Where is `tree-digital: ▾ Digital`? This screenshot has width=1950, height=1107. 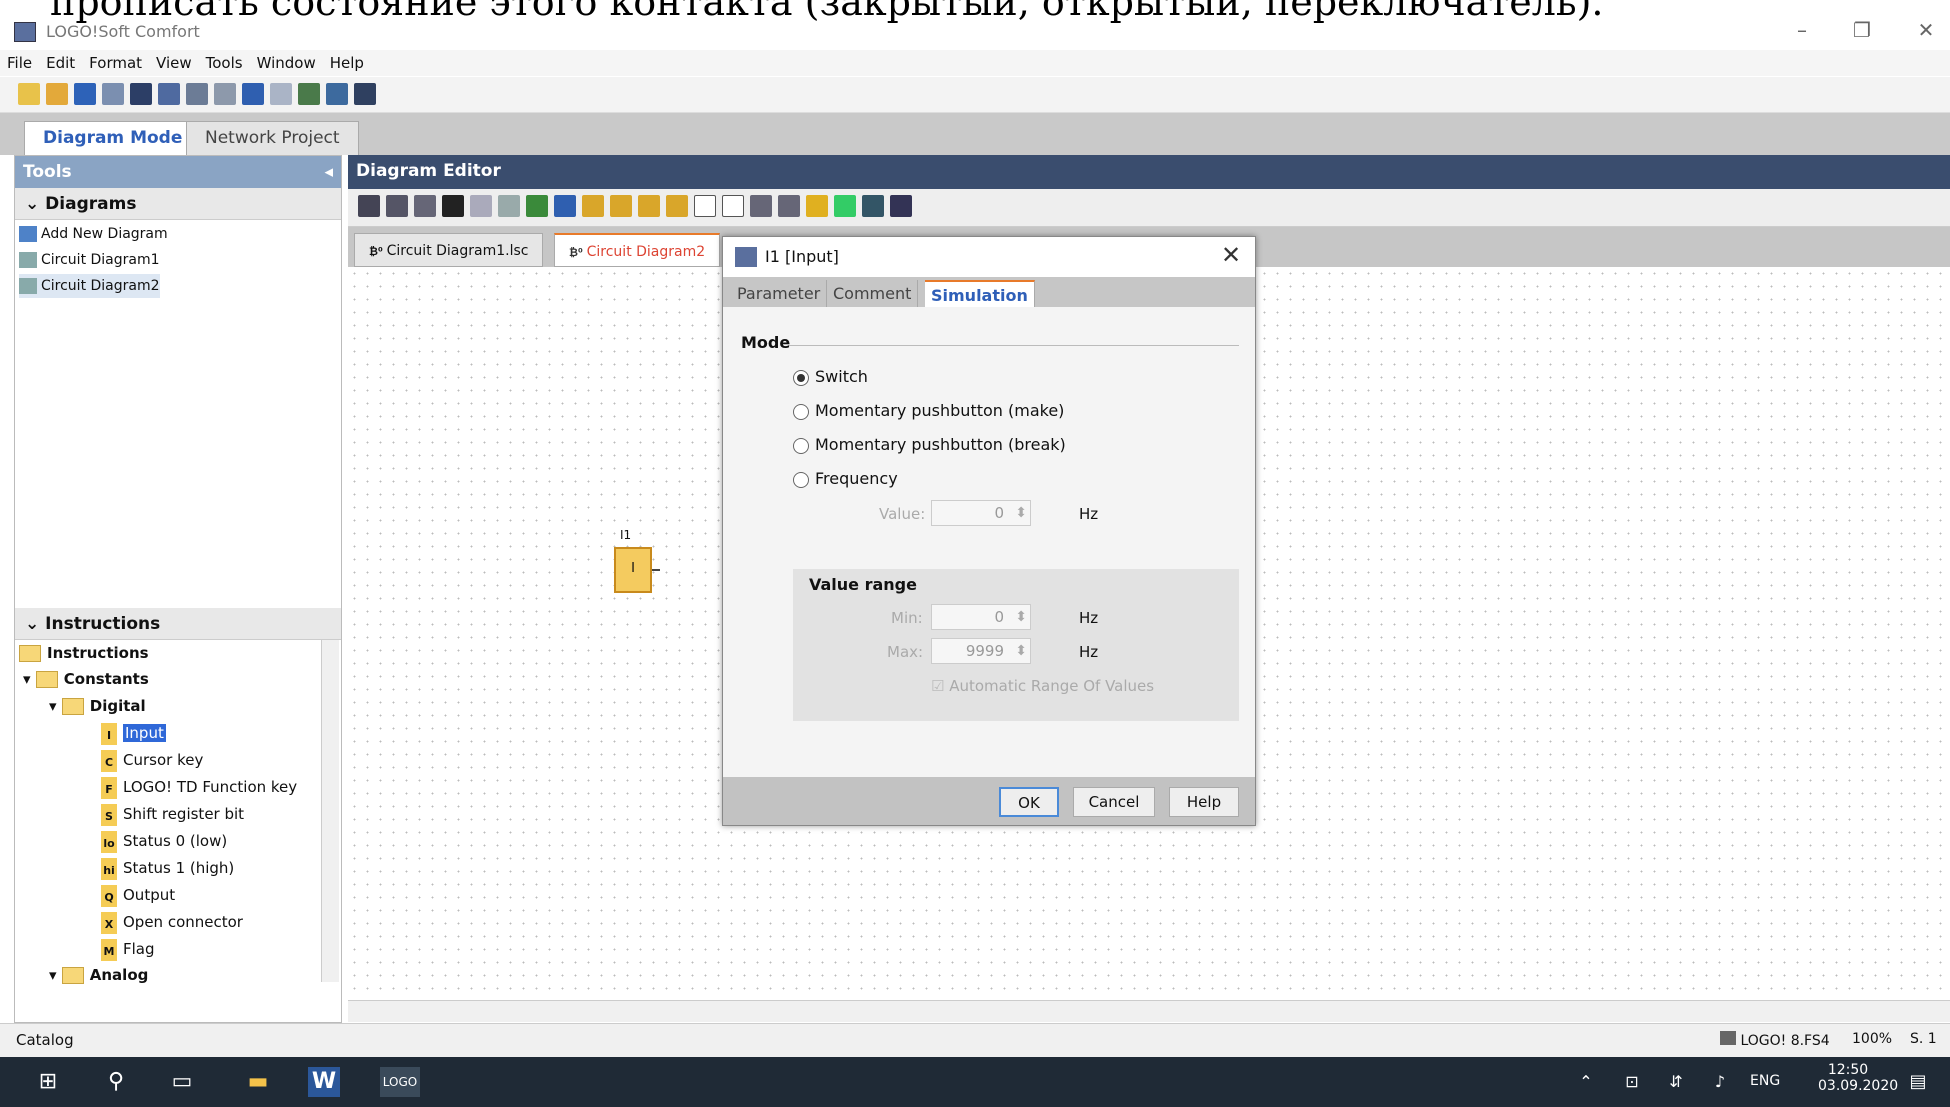
tree-digital: ▾ Digital is located at coordinates (97, 706).